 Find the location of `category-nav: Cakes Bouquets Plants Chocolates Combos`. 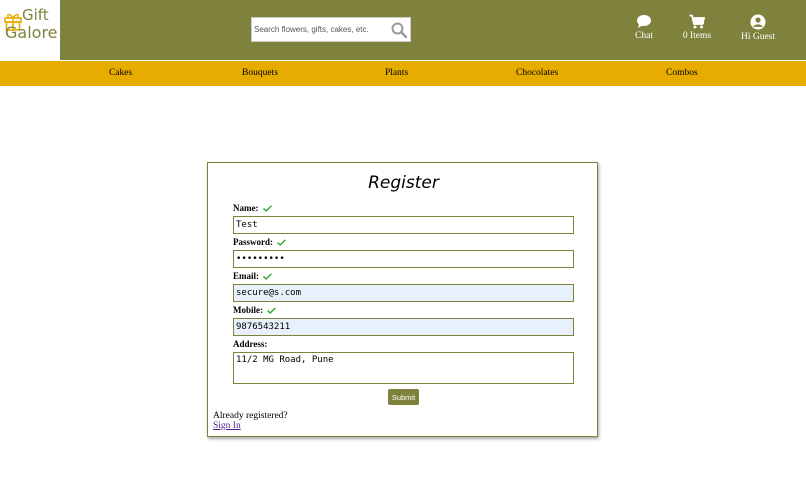

category-nav: Cakes Bouquets Plants Chocolates Combos is located at coordinates (403, 73).